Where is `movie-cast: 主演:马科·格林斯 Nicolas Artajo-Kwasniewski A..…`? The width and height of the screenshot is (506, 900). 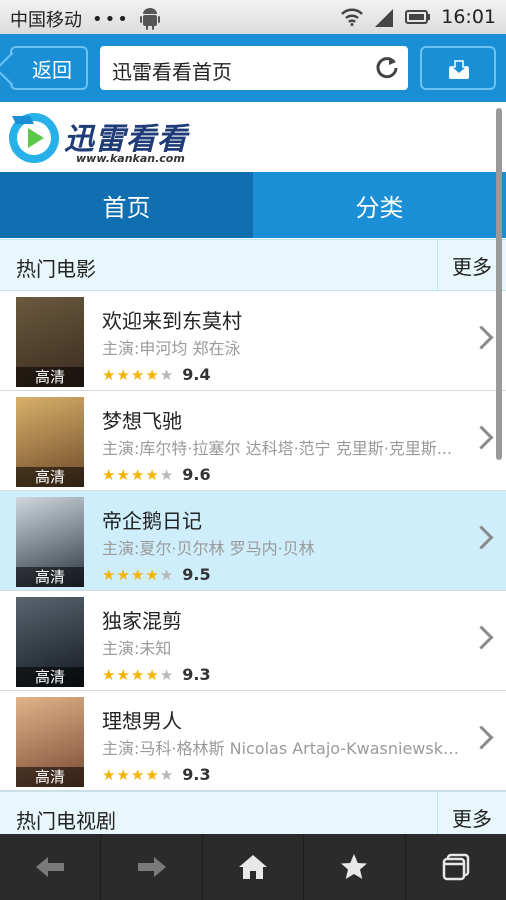
movie-cast: 主演:马科·格林斯 Nicolas Artajo-Kwasniewski A..… is located at coordinates (282, 748).